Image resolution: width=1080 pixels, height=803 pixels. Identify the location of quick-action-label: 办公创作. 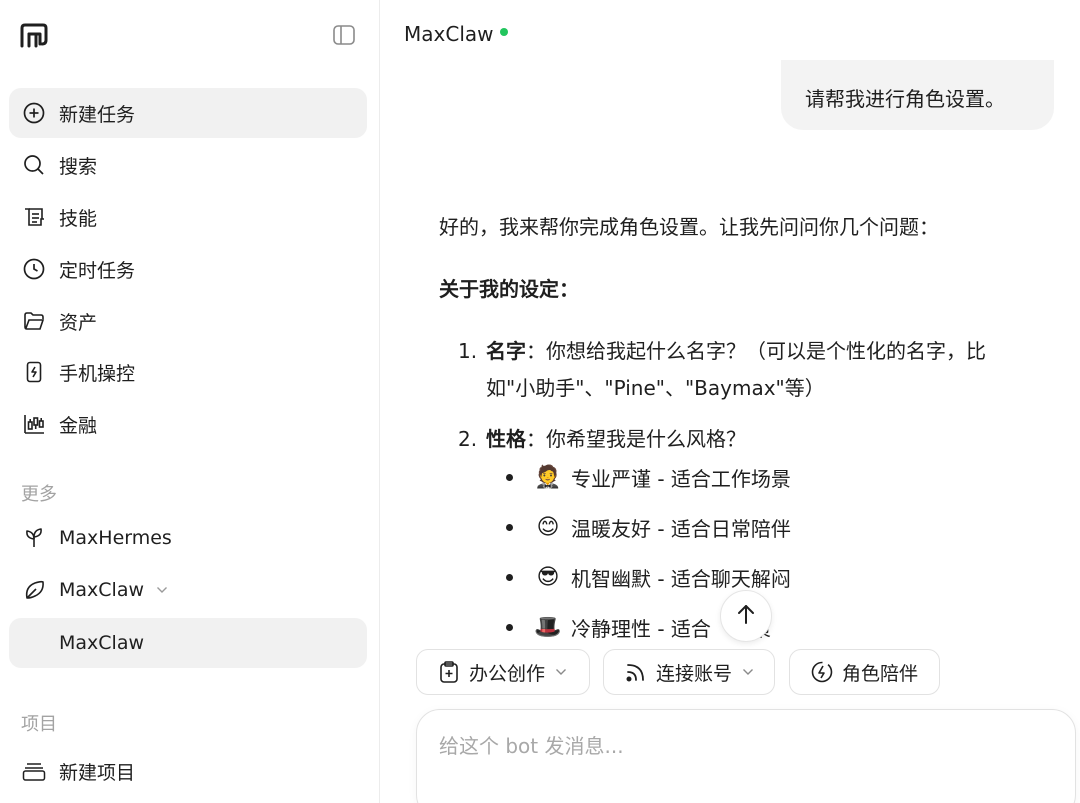
(507, 673).